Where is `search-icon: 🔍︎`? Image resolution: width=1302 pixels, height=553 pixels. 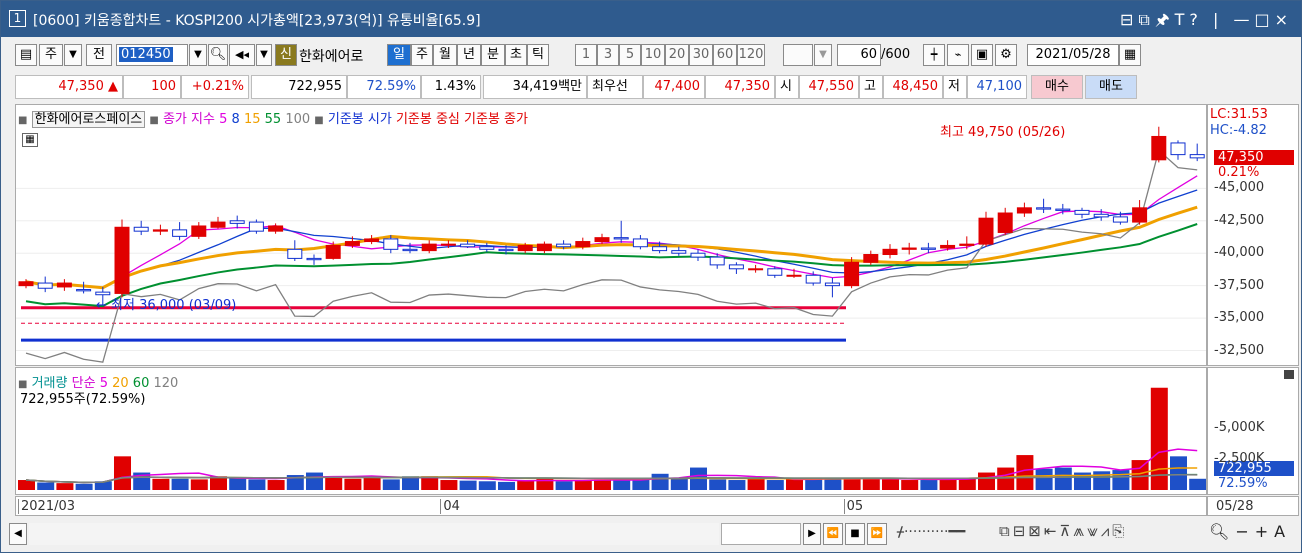
search-icon: 🔍︎ is located at coordinates (218, 55).